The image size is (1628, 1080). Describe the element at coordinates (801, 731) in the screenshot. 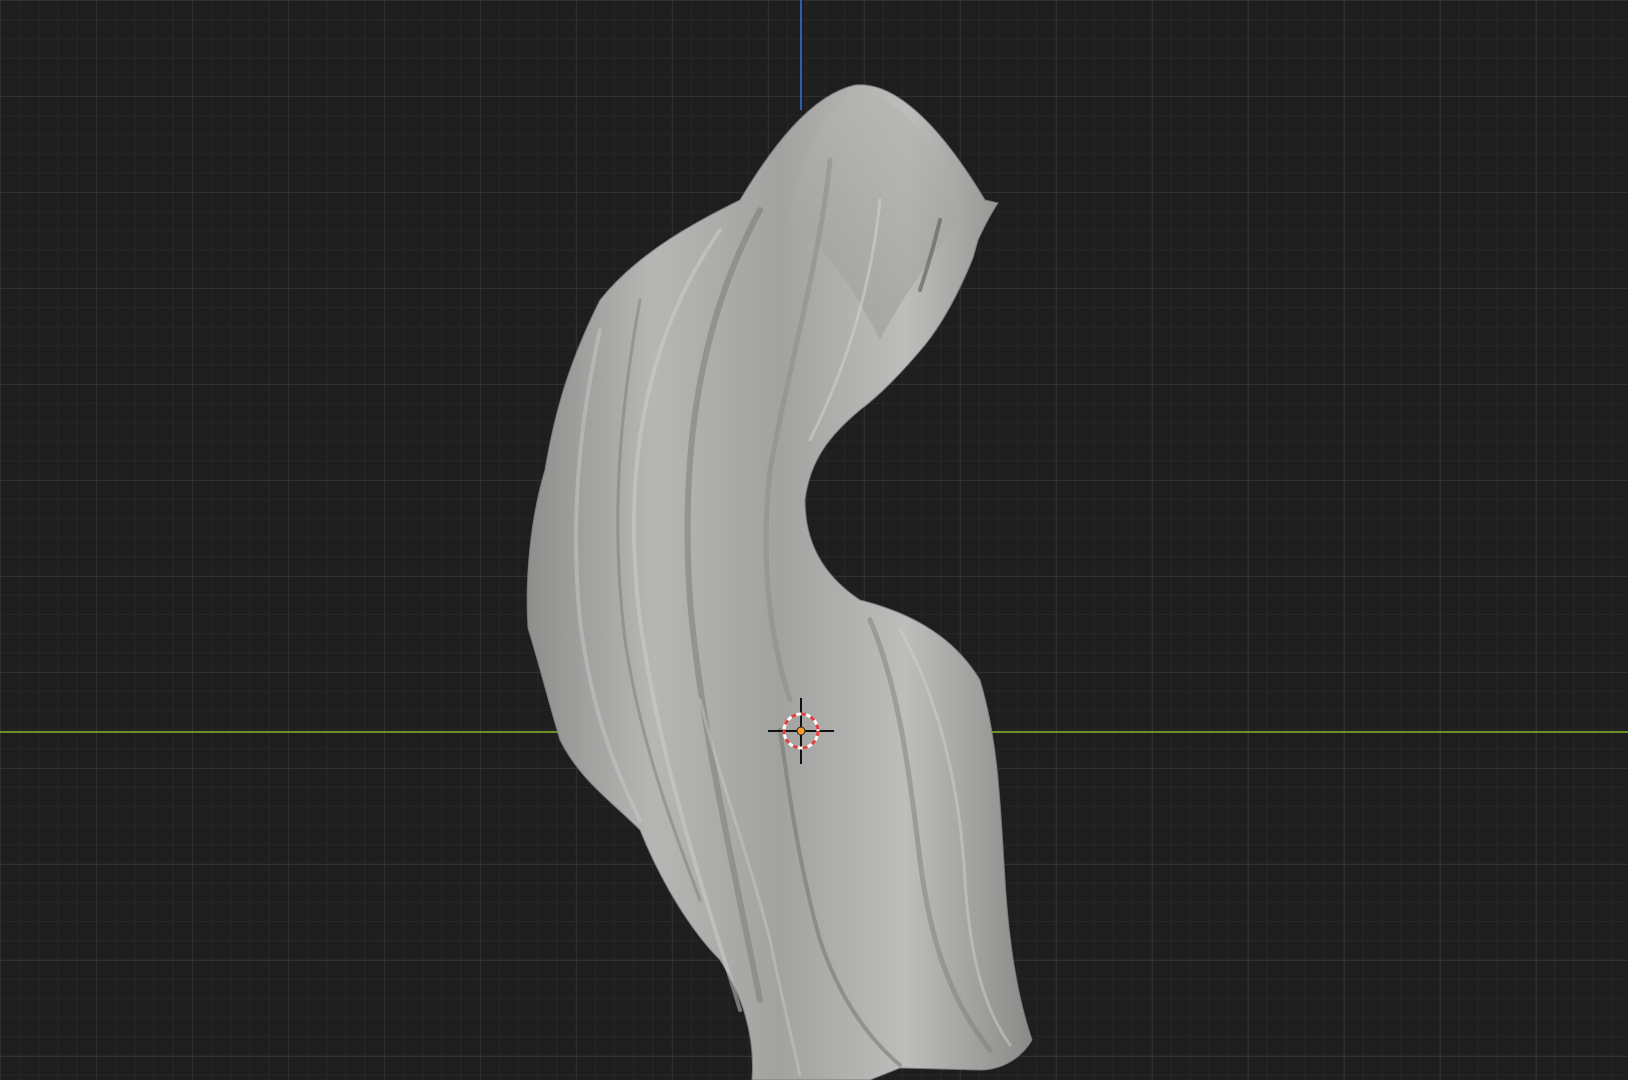

I see `object-origin-icon` at that location.